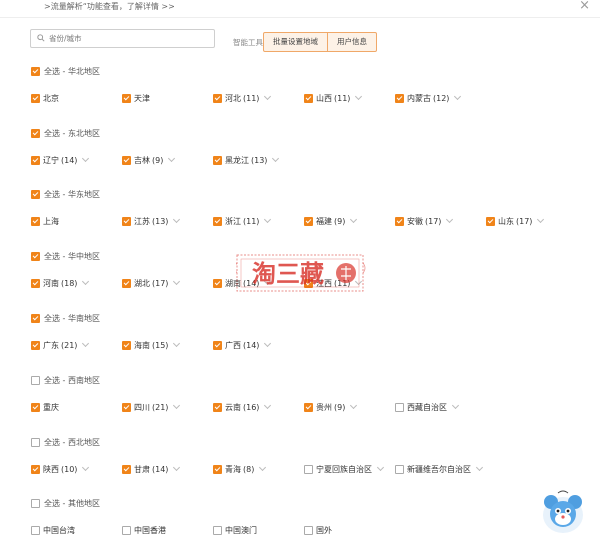 This screenshot has width=600, height=548. What do you see at coordinates (151, 345) in the screenshot?
I see `province-item: 海南 (15)` at bounding box center [151, 345].